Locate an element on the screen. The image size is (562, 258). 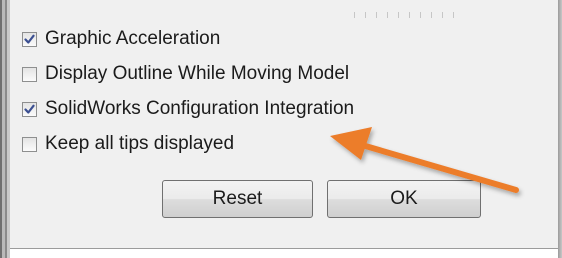
arrow-shaft is located at coordinates (439, 167).